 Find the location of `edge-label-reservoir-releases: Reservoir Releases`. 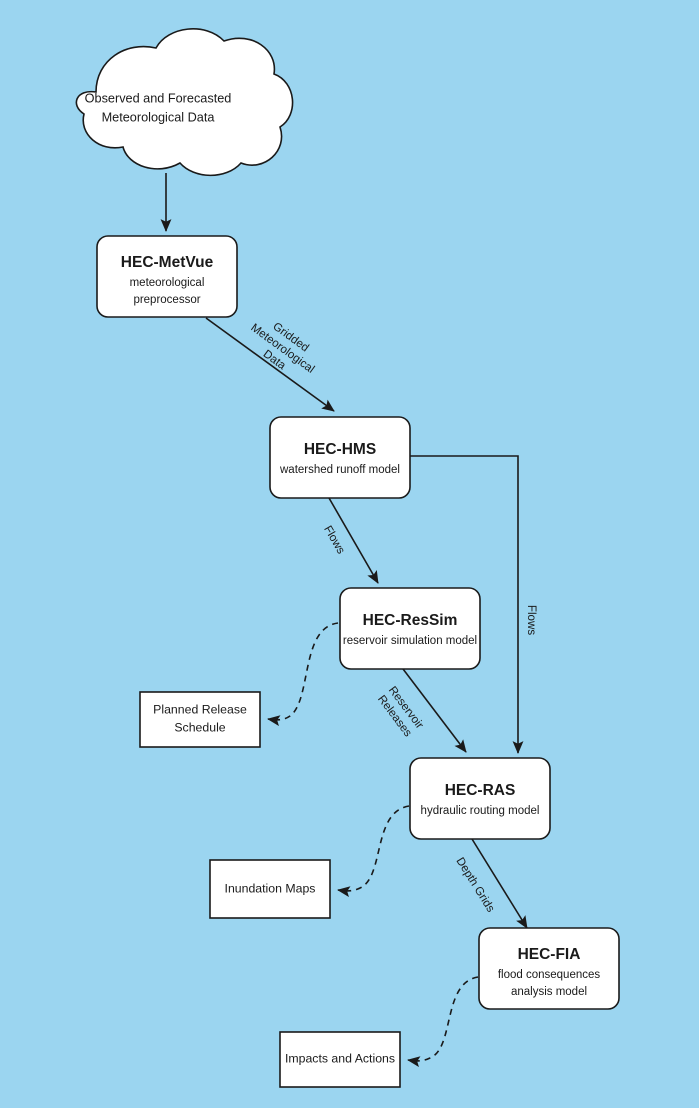

edge-label-reservoir-releases: Reservoir Releases is located at coordinates (400, 712).